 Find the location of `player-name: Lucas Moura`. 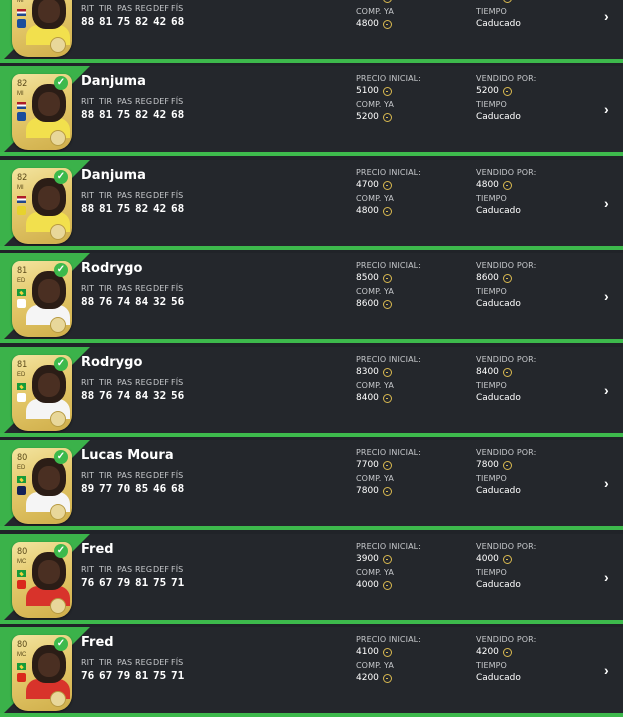

player-name: Lucas Moura is located at coordinates (127, 455).